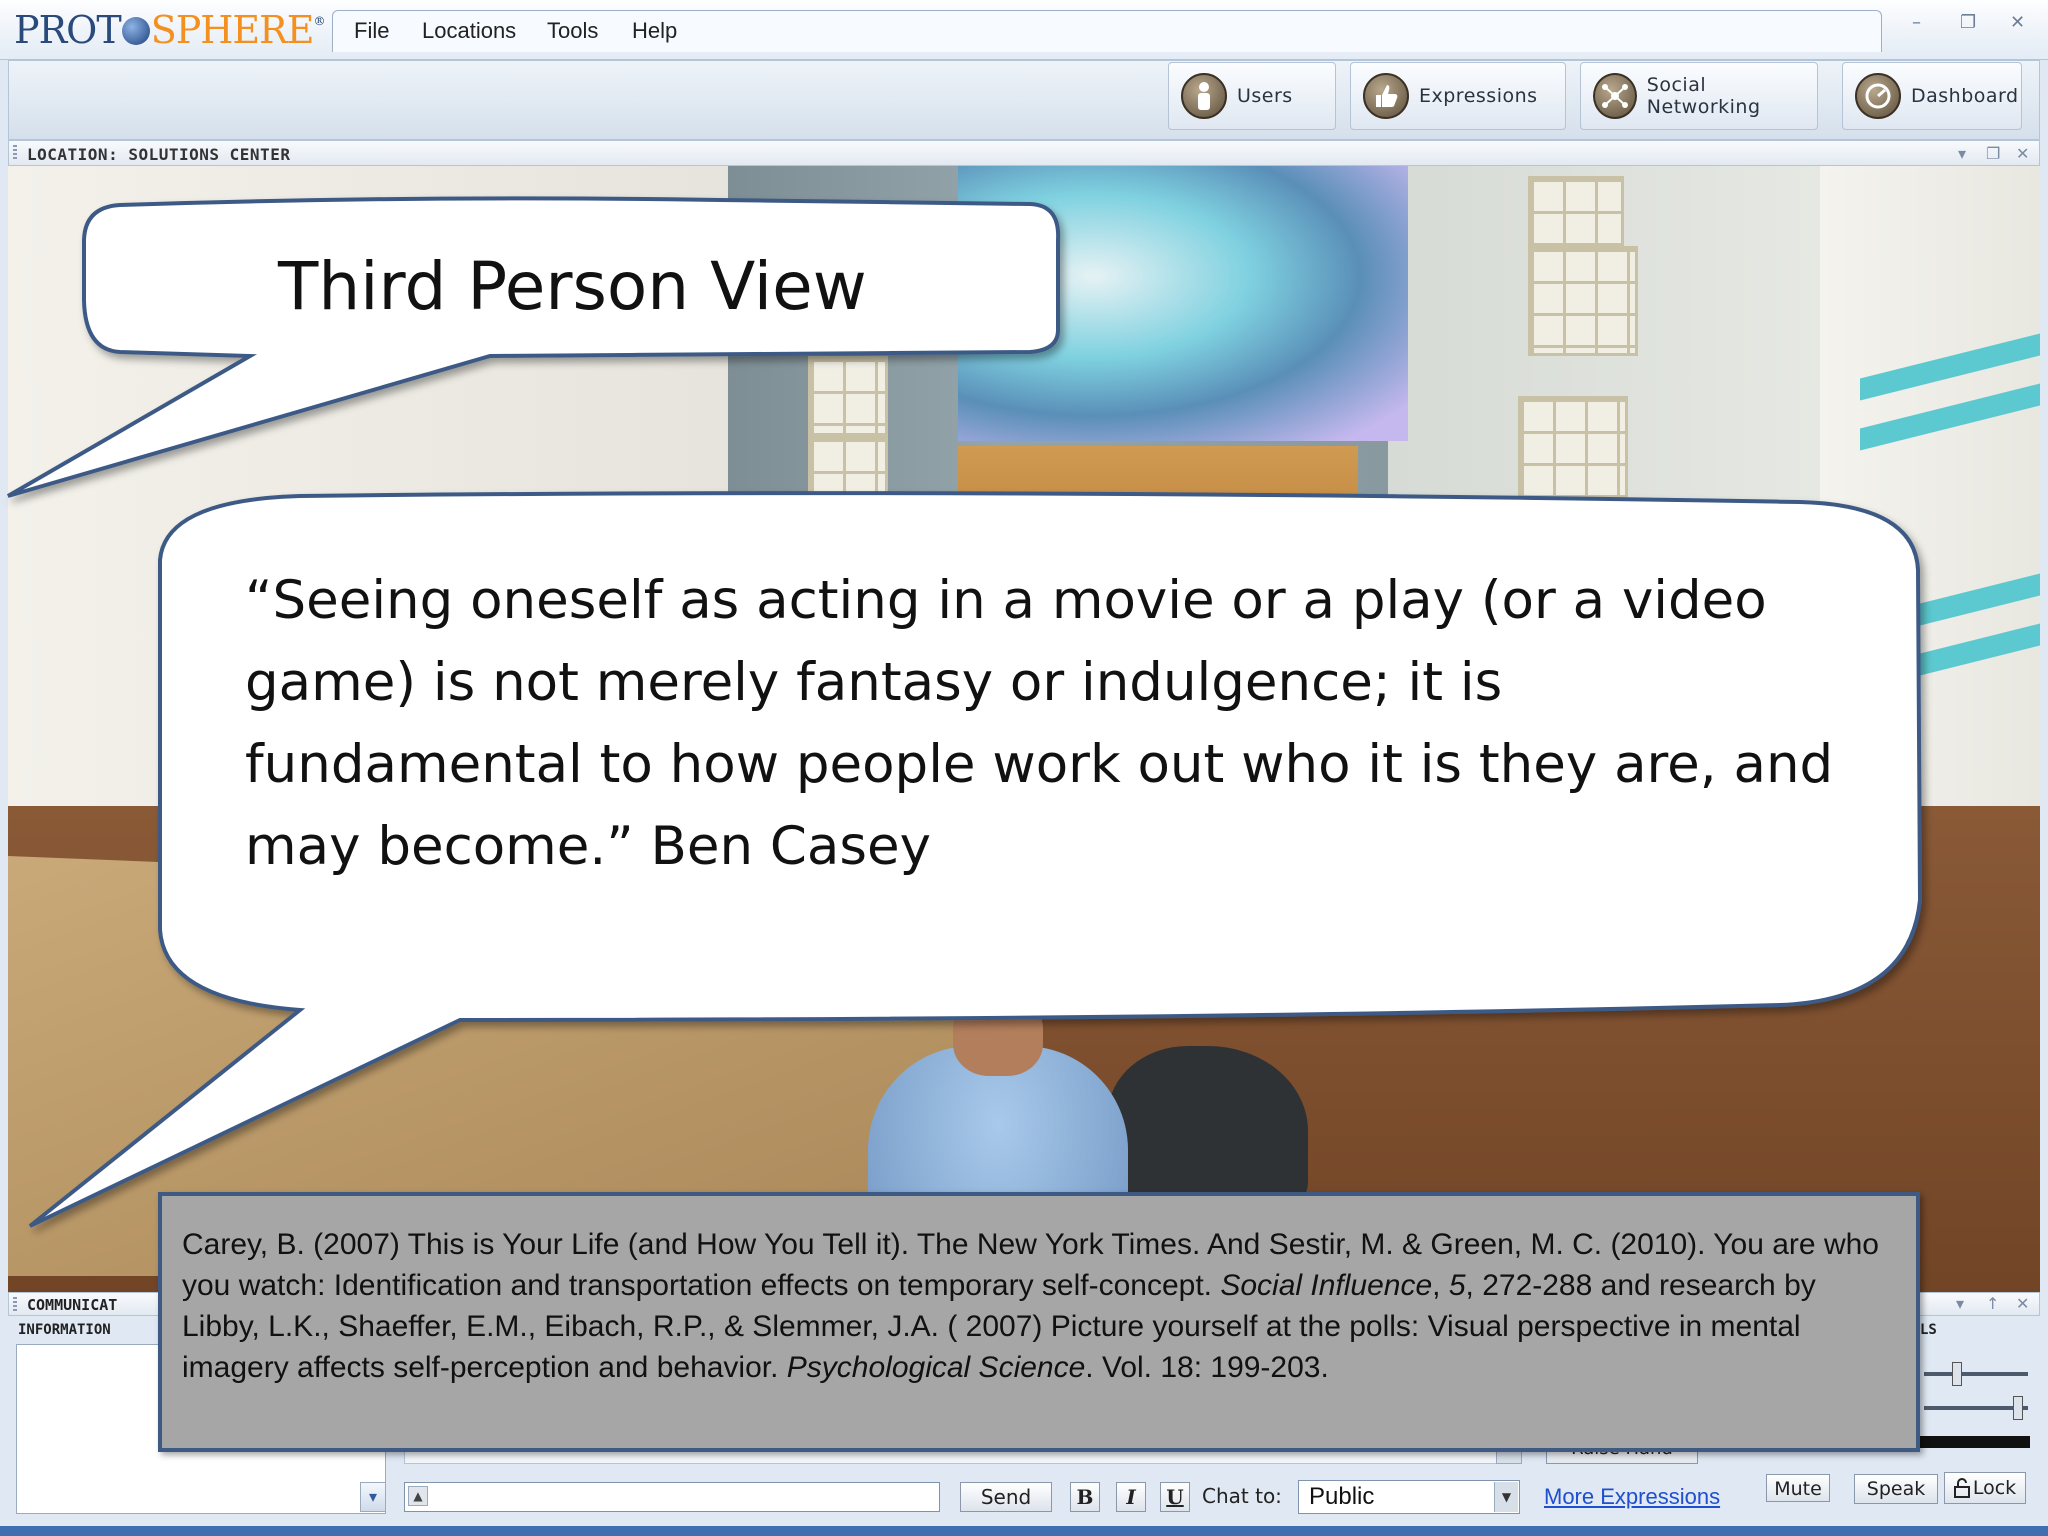 This screenshot has height=1536, width=2048. What do you see at coordinates (418, 1496) in the screenshot?
I see `chat-input-arrow-icon: ▲` at bounding box center [418, 1496].